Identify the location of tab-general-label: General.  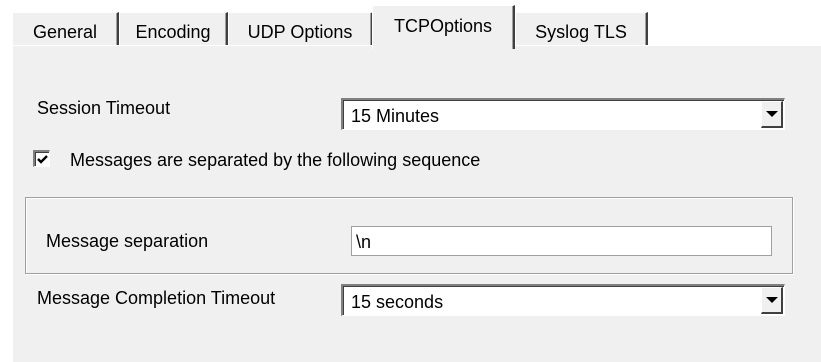
(65, 32).